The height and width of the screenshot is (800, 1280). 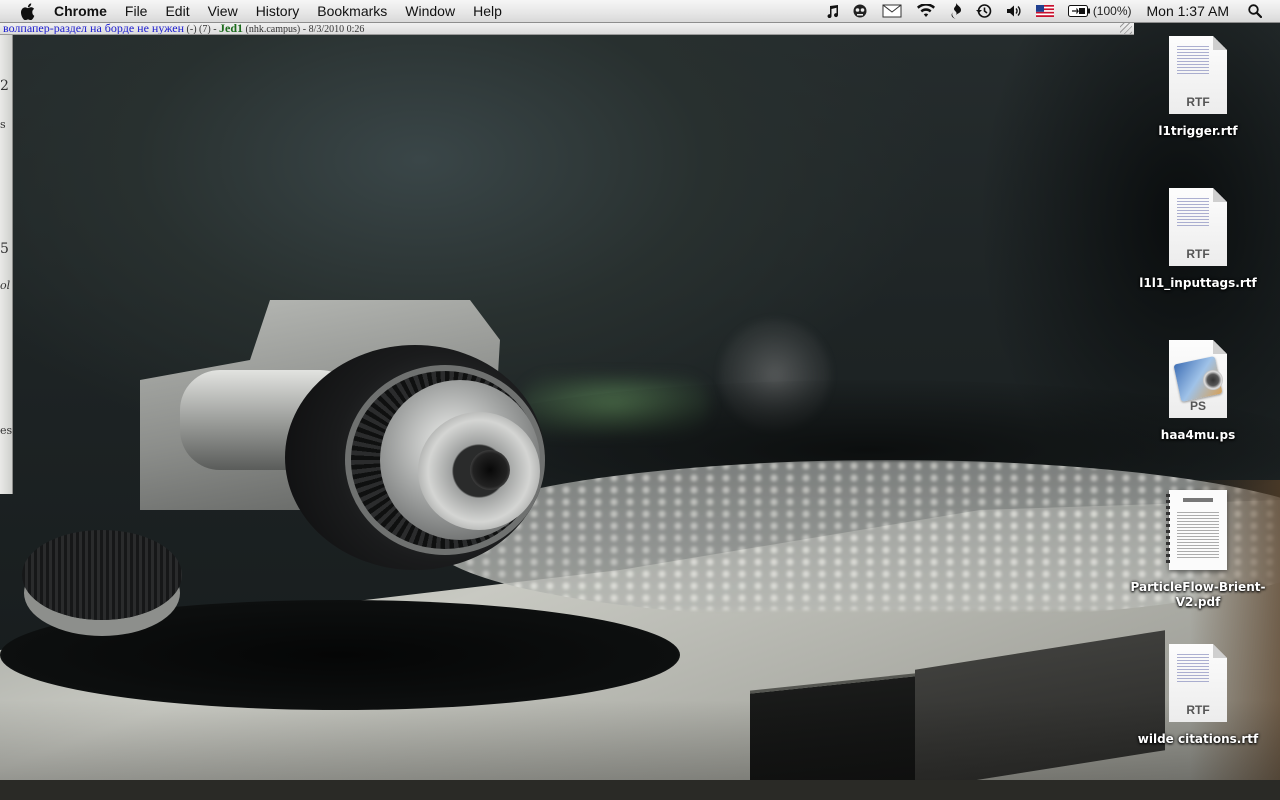 I want to click on desktop-file-l1l1-inputtags: RTF l1l1_inputtags.rtf, so click(x=1198, y=239).